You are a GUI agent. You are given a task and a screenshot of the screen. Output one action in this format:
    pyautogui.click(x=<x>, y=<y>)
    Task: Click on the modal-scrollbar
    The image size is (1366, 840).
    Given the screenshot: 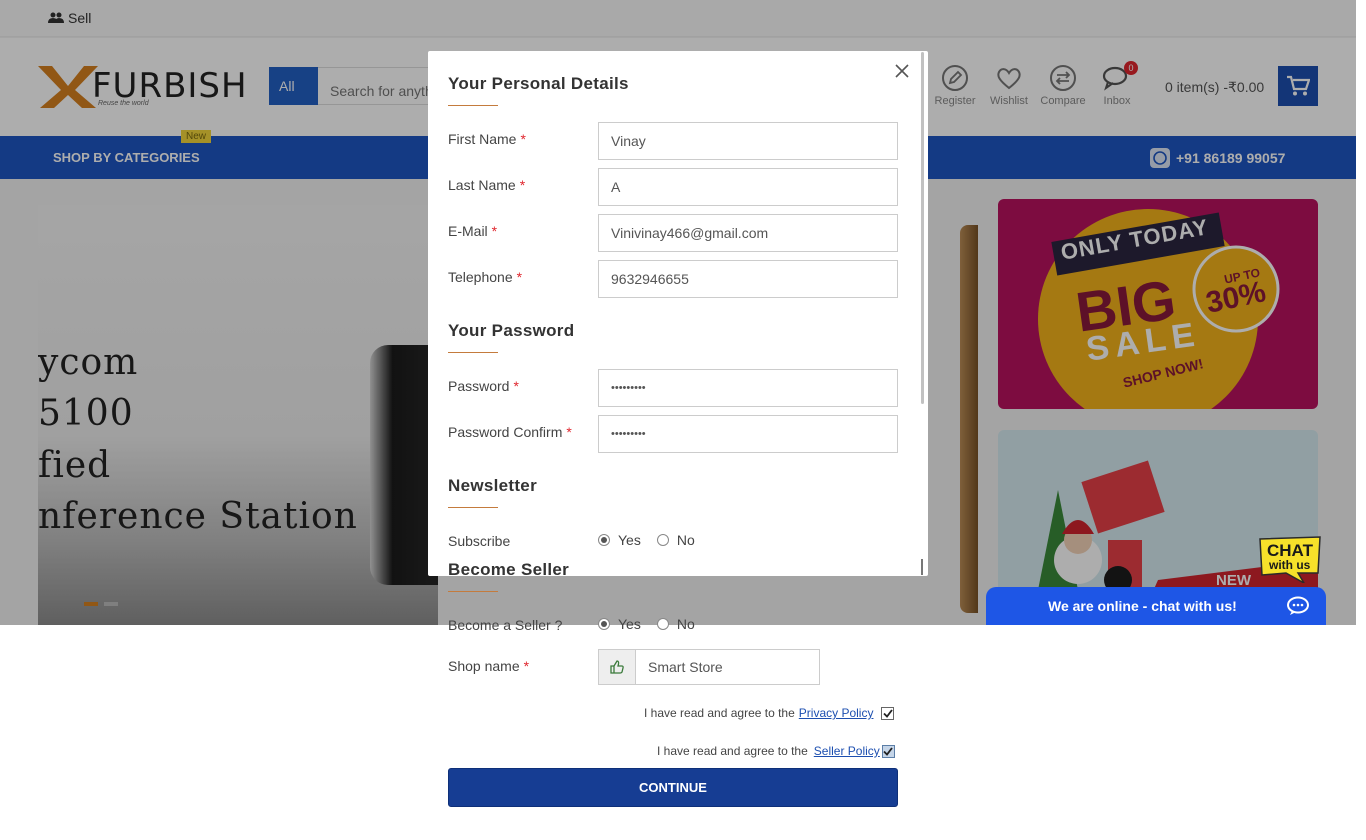 What is the action you would take?
    pyautogui.click(x=923, y=313)
    